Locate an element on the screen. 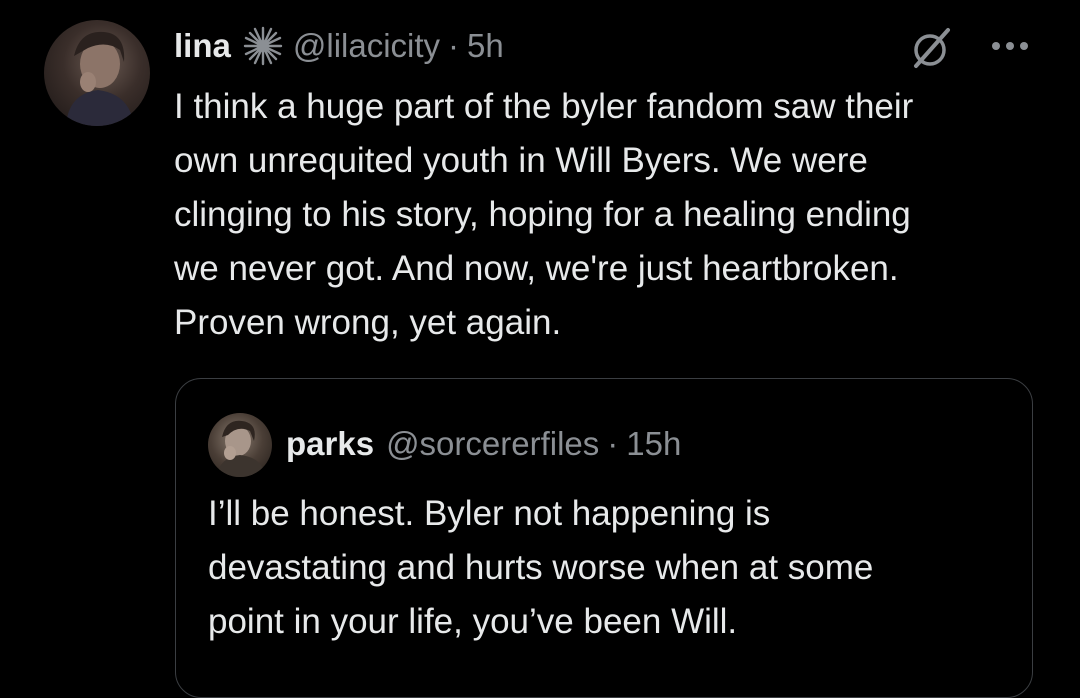 This screenshot has width=1080, height=698. quoted-handle: @sorcererfiles is located at coordinates (492, 444).